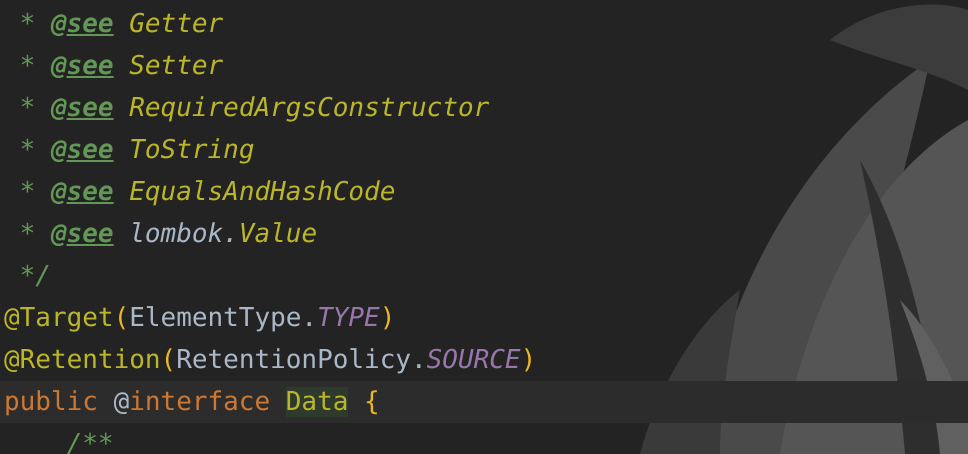 The width and height of the screenshot is (968, 454). Describe the element at coordinates (254, 108) in the screenshot. I see `code-line: * @see RequiredArgsConstructor` at that location.